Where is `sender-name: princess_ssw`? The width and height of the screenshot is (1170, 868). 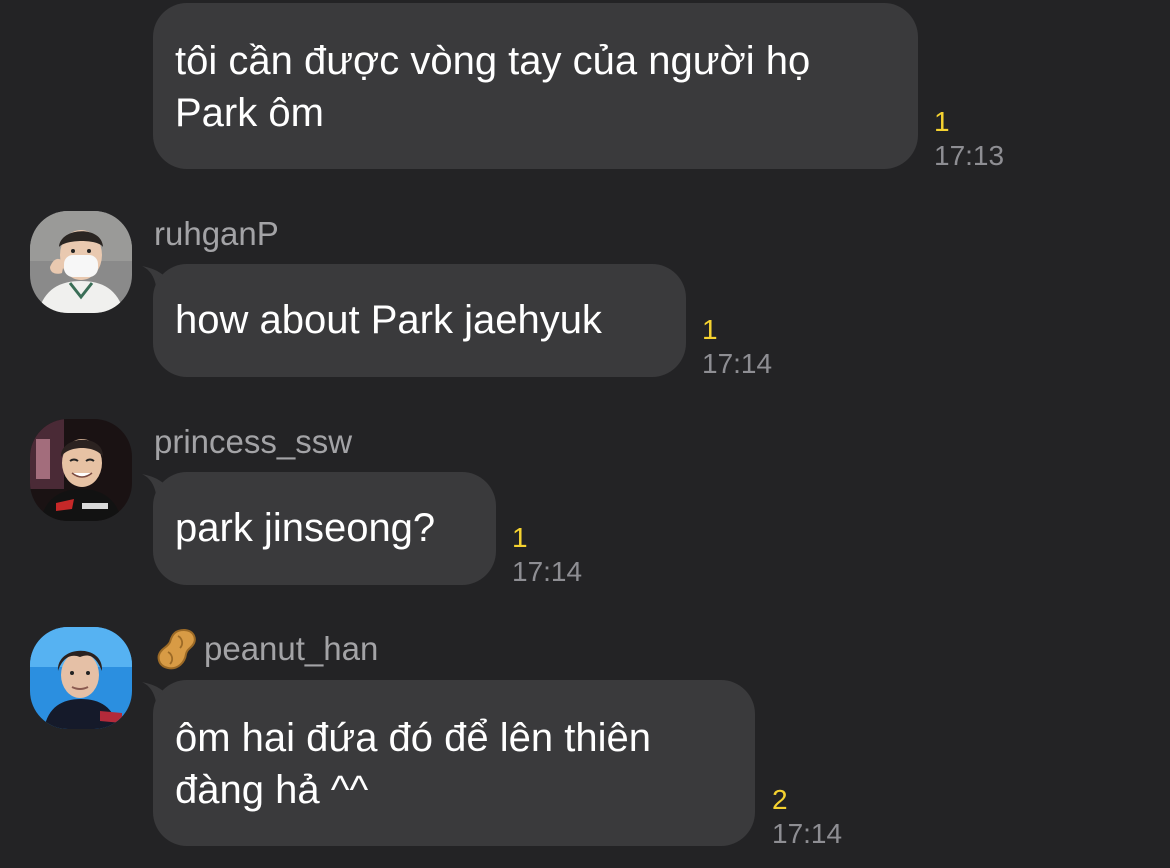 sender-name: princess_ssw is located at coordinates (253, 442).